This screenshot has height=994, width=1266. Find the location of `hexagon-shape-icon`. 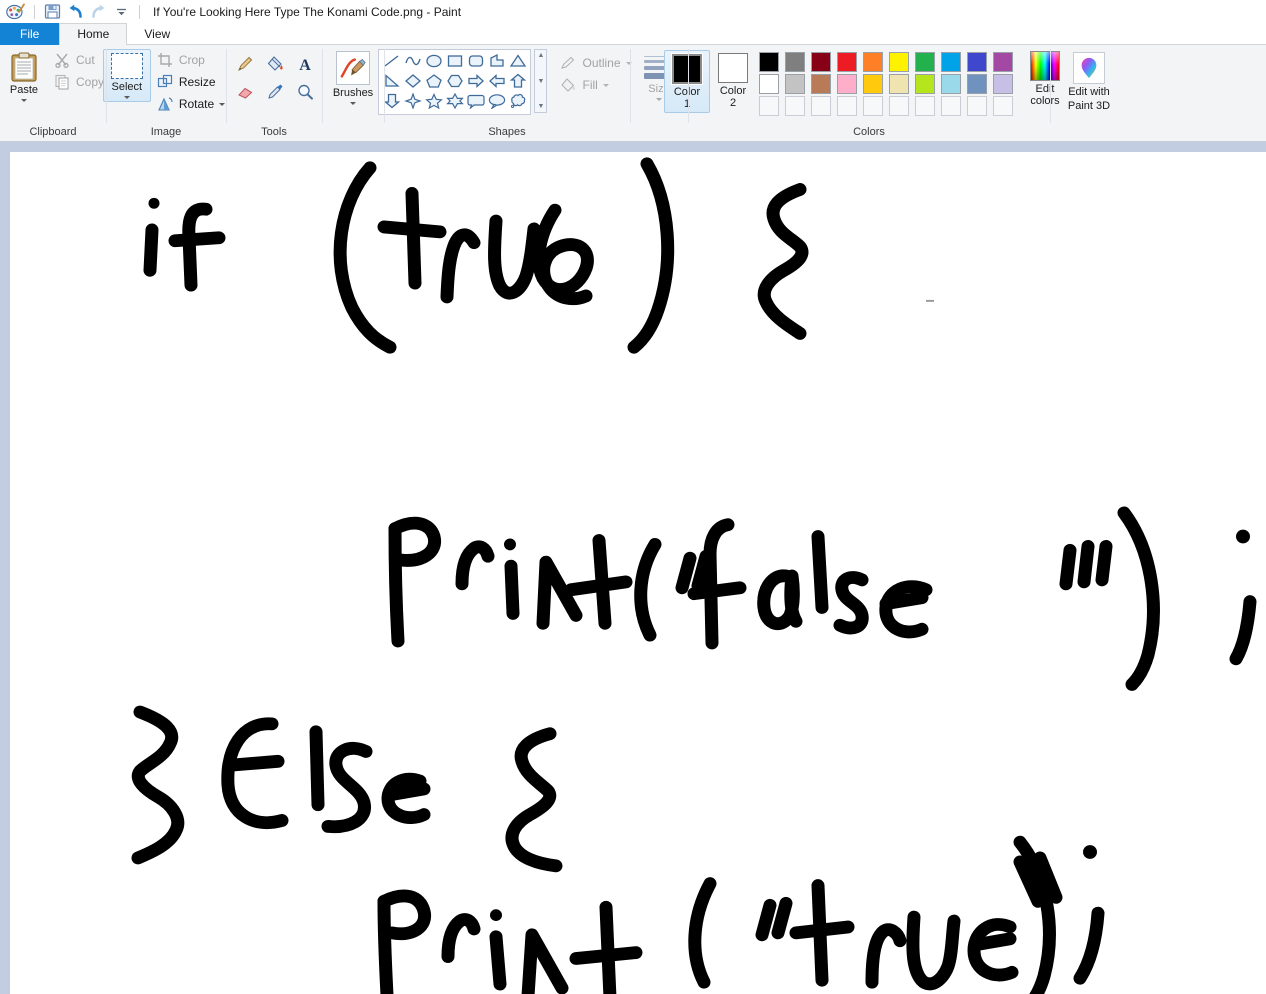

hexagon-shape-icon is located at coordinates (455, 82).